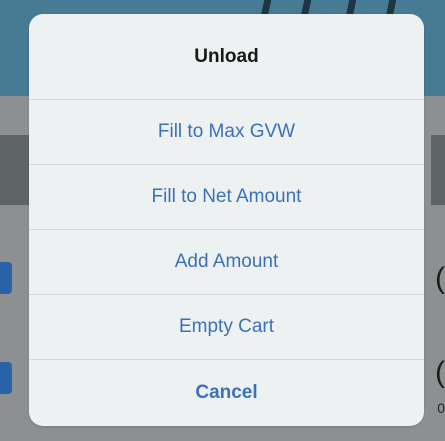 The width and height of the screenshot is (445, 441). I want to click on fill-to-net-amount-button: Fill to Net Amount, so click(226, 197).